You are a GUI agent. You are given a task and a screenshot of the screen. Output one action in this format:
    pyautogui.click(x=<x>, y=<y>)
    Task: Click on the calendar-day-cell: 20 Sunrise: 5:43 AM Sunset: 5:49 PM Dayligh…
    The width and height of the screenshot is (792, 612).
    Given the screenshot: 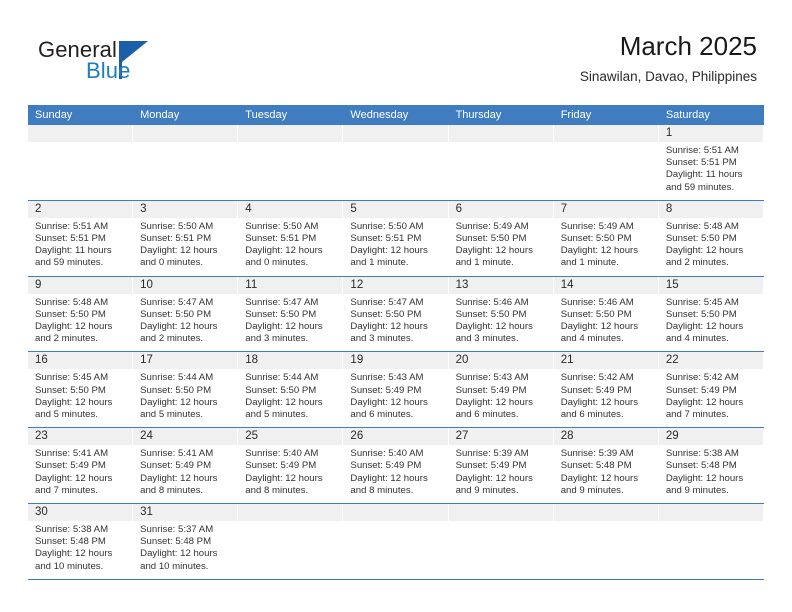 What is the action you would take?
    pyautogui.click(x=501, y=390)
    